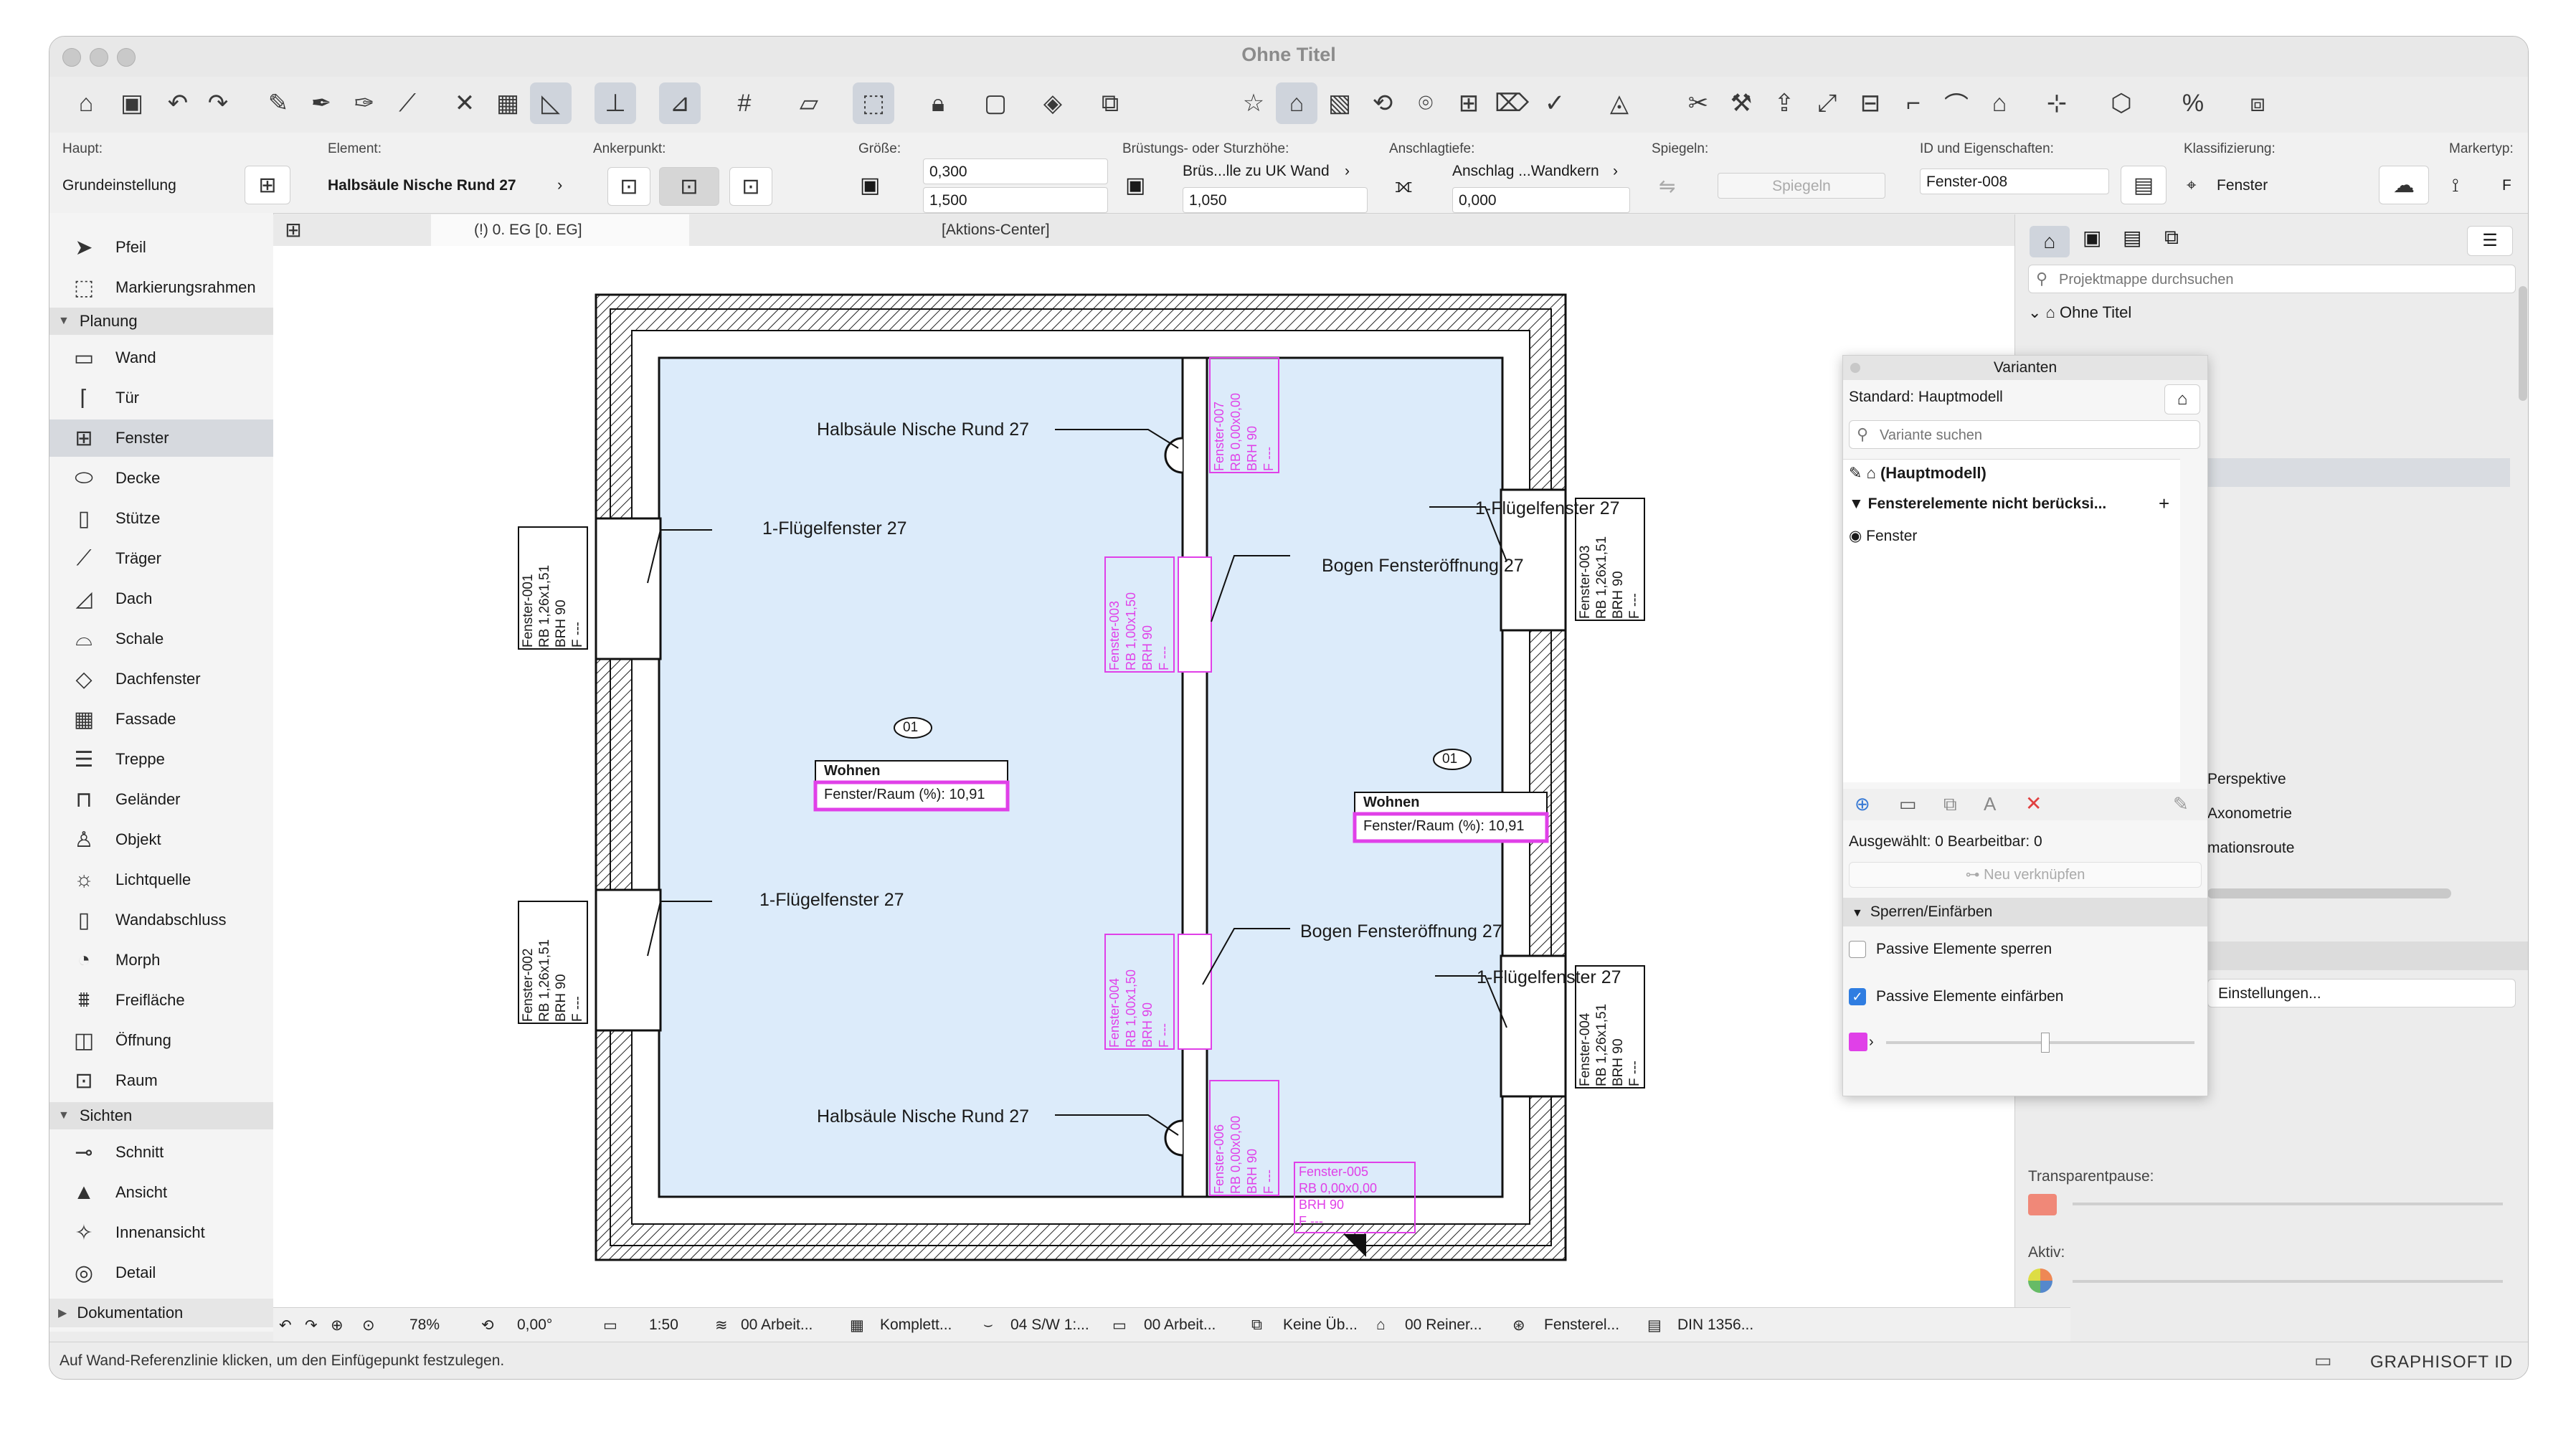 The width and height of the screenshot is (2576, 1437). I want to click on delete-icon: ✕, so click(2033, 803).